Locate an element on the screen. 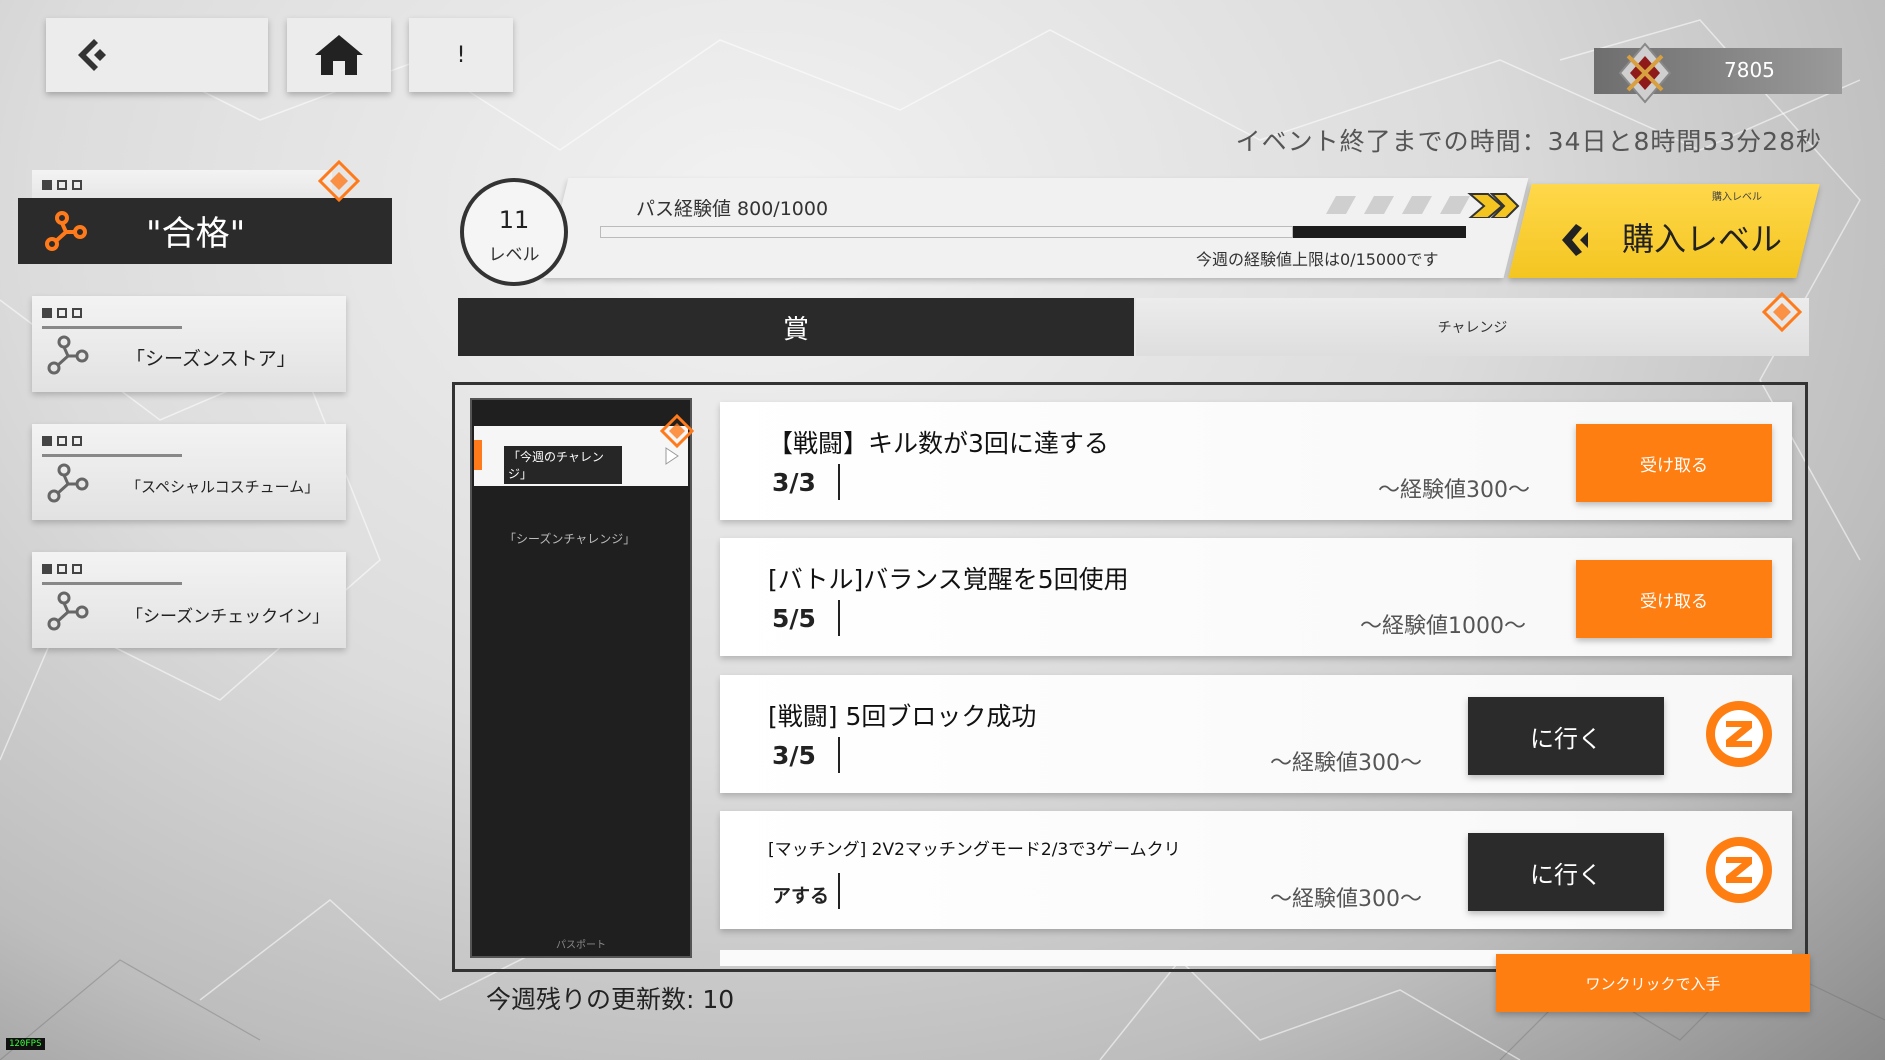 The height and width of the screenshot is (1060, 1885). nav-item-label: 「シーズンチェックイン」 is located at coordinates (228, 617).